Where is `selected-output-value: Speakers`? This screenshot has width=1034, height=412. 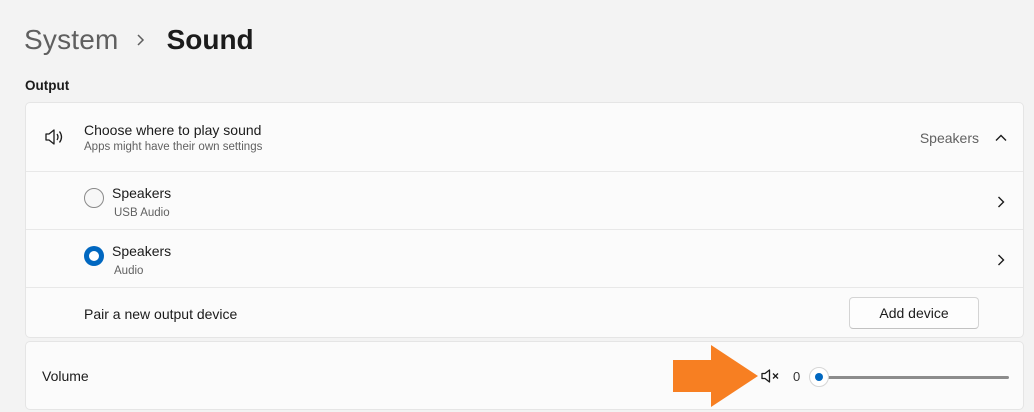
selected-output-value: Speakers is located at coordinates (949, 138).